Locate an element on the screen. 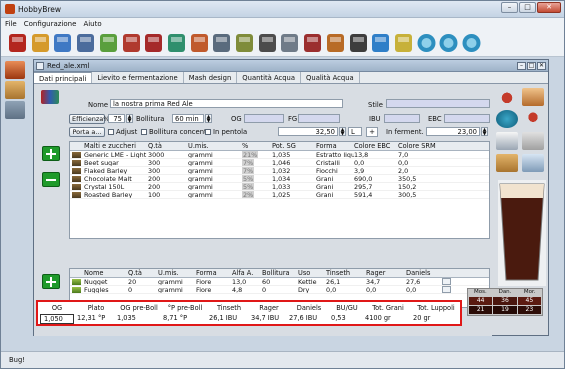  in-ferment-spinner: ▲ ▼ is located at coordinates (484, 132).